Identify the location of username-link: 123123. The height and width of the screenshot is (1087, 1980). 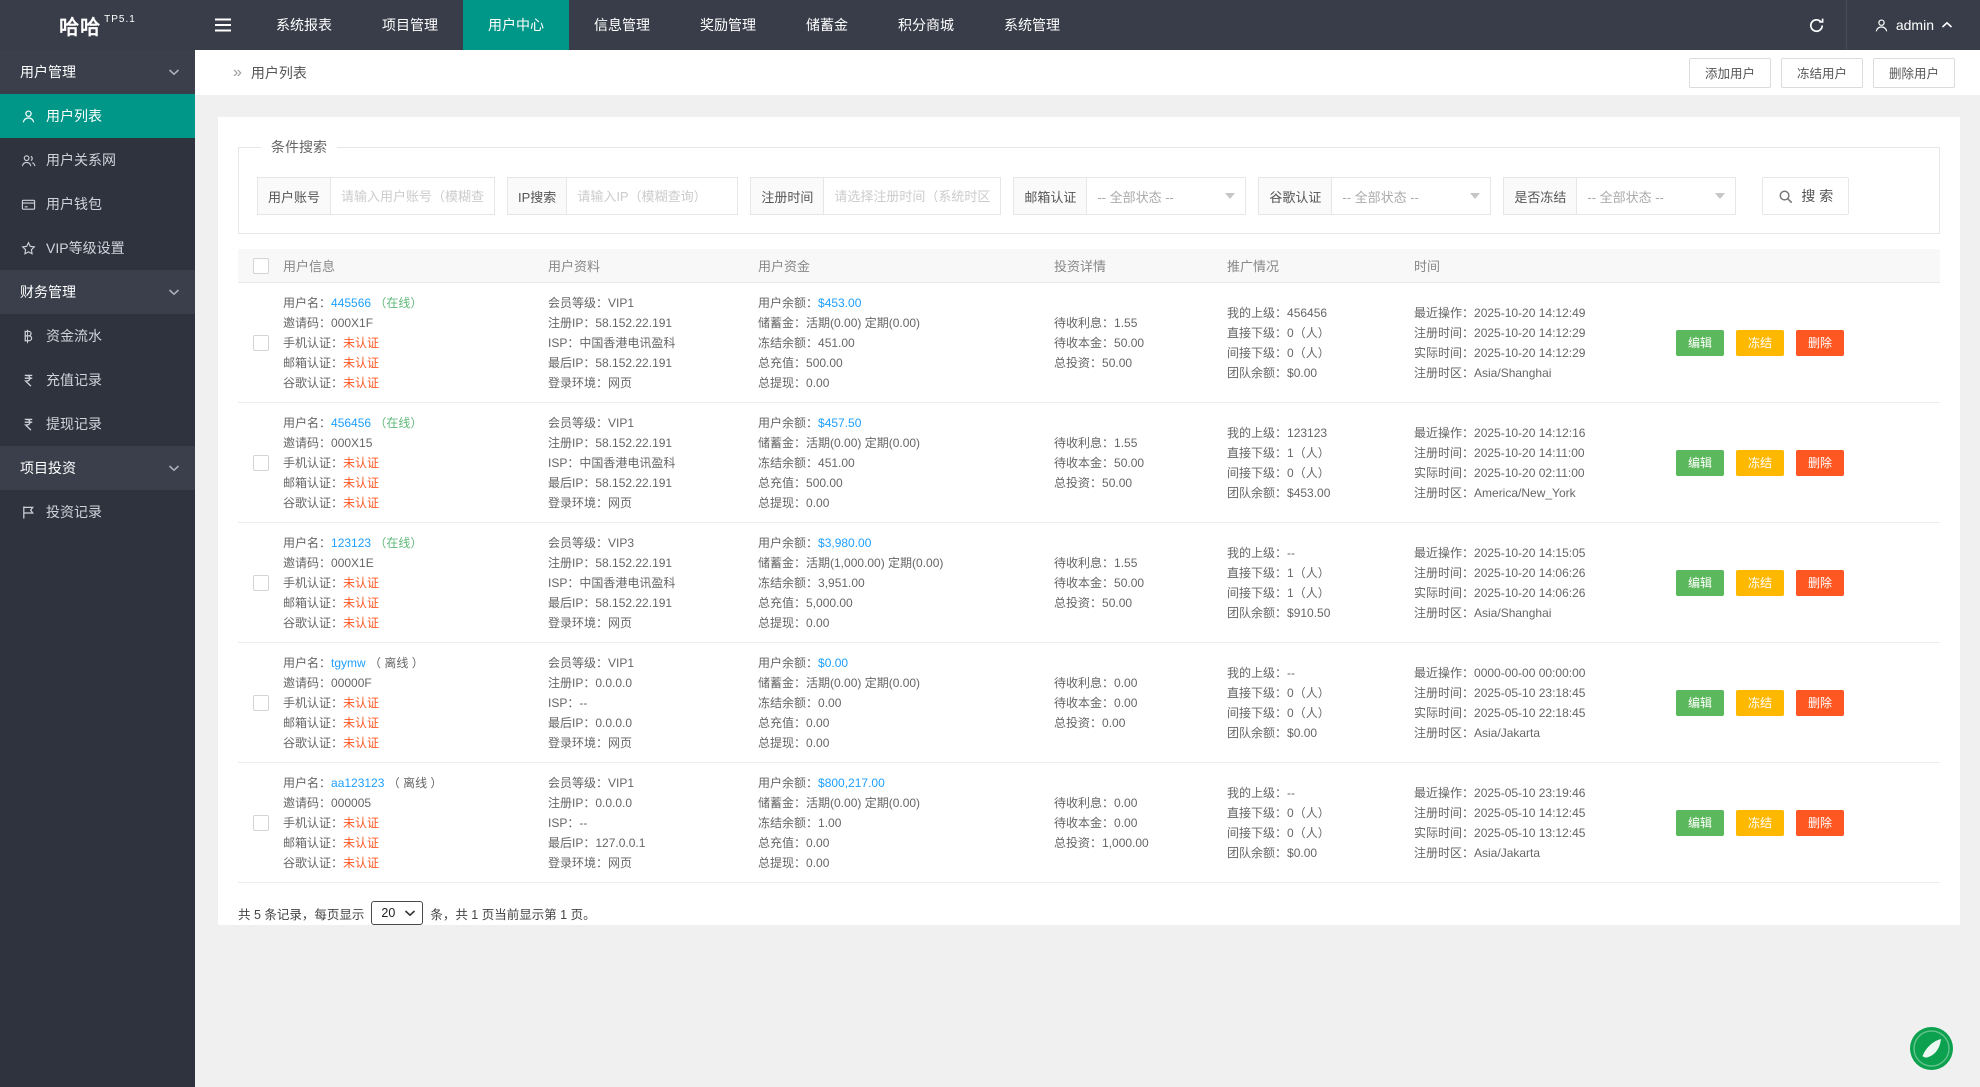
(351, 543).